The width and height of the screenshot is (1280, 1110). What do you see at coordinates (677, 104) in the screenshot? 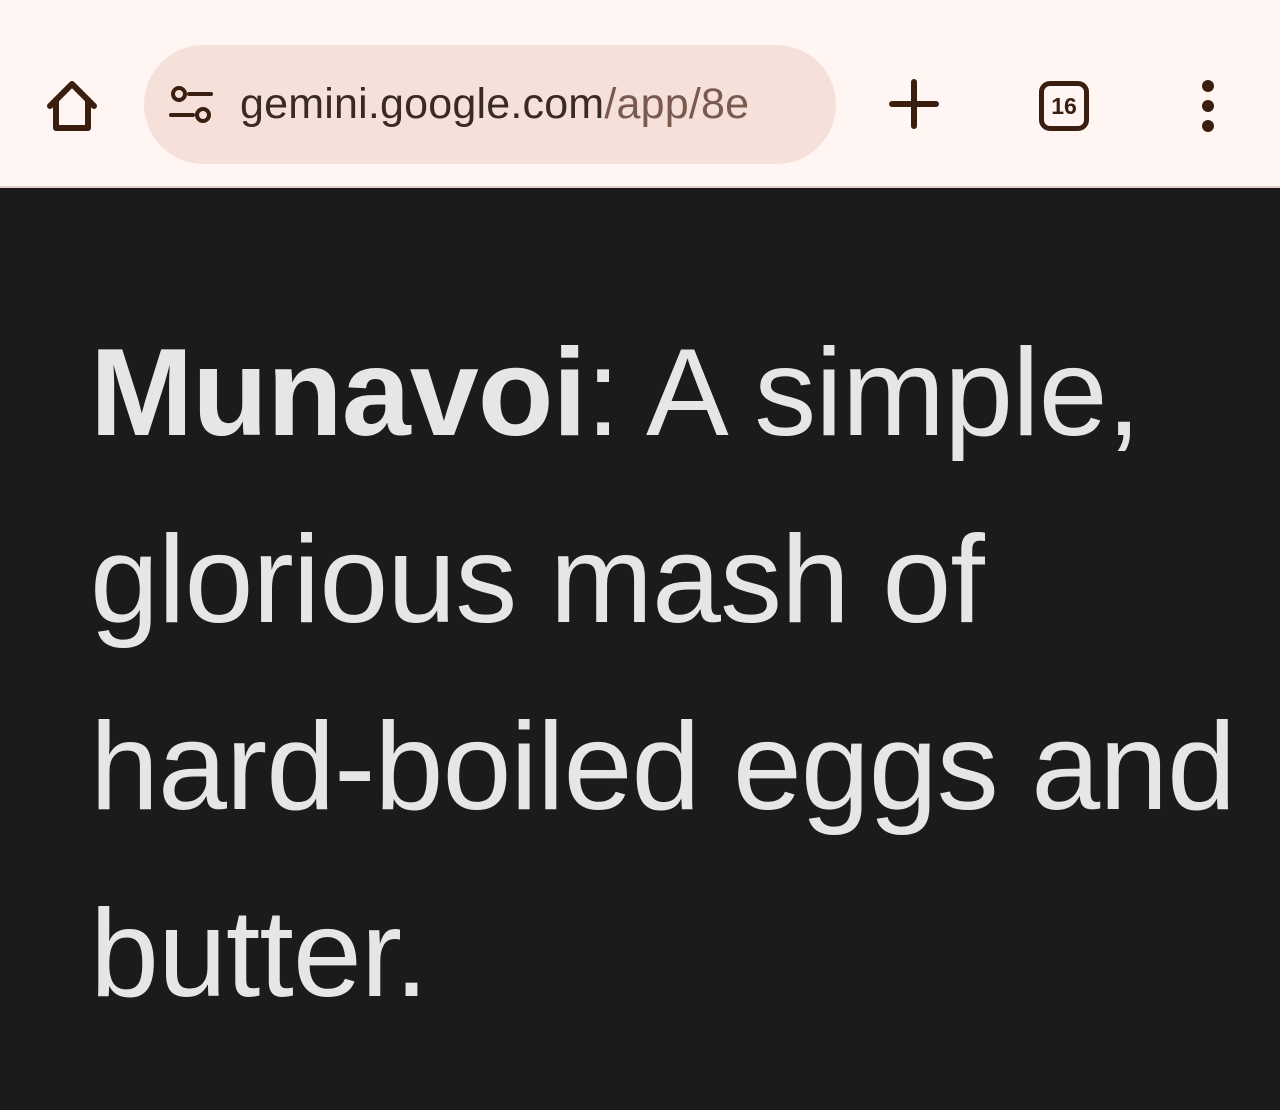
I see `url-path: /app/8e` at bounding box center [677, 104].